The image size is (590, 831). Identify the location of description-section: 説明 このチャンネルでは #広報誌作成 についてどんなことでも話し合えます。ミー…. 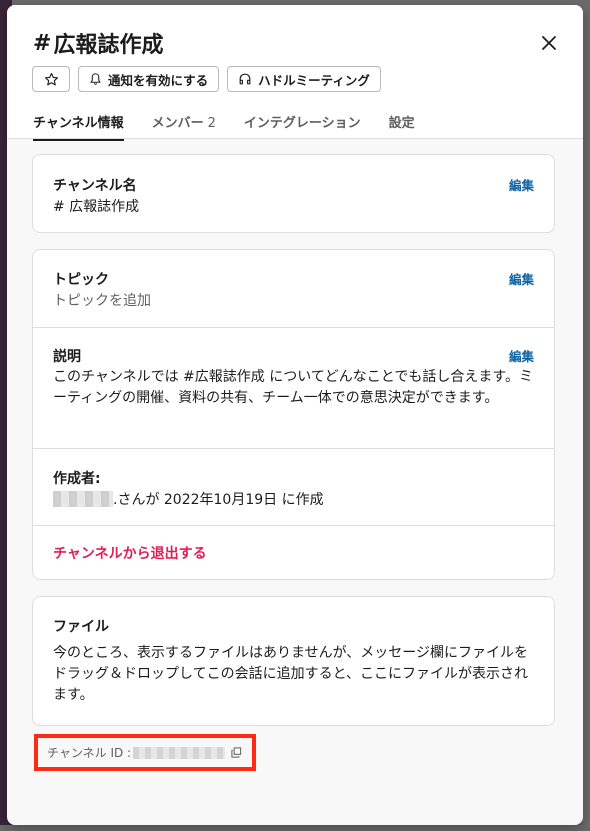
(293, 387).